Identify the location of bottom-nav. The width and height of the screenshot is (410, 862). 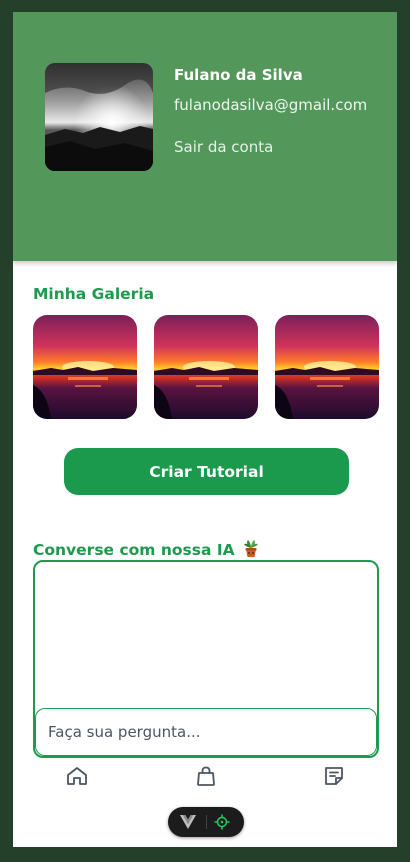
(205, 776).